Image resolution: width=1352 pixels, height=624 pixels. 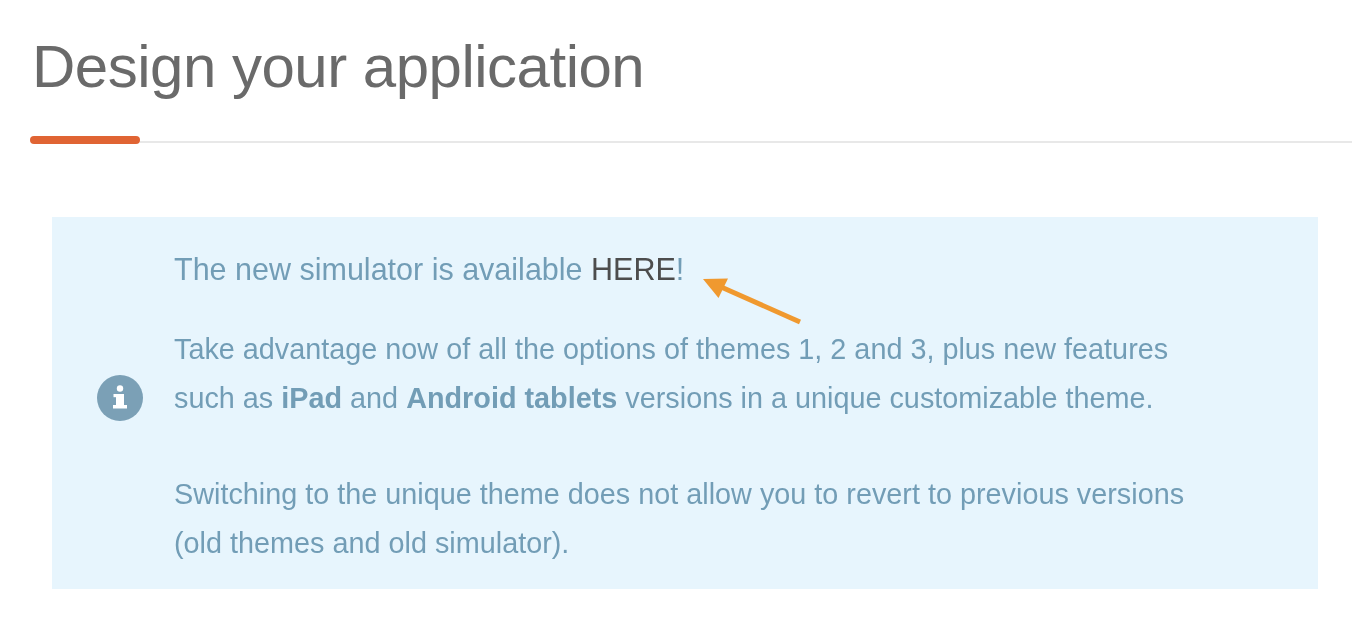 What do you see at coordinates (120, 398) in the screenshot?
I see `info-icon` at bounding box center [120, 398].